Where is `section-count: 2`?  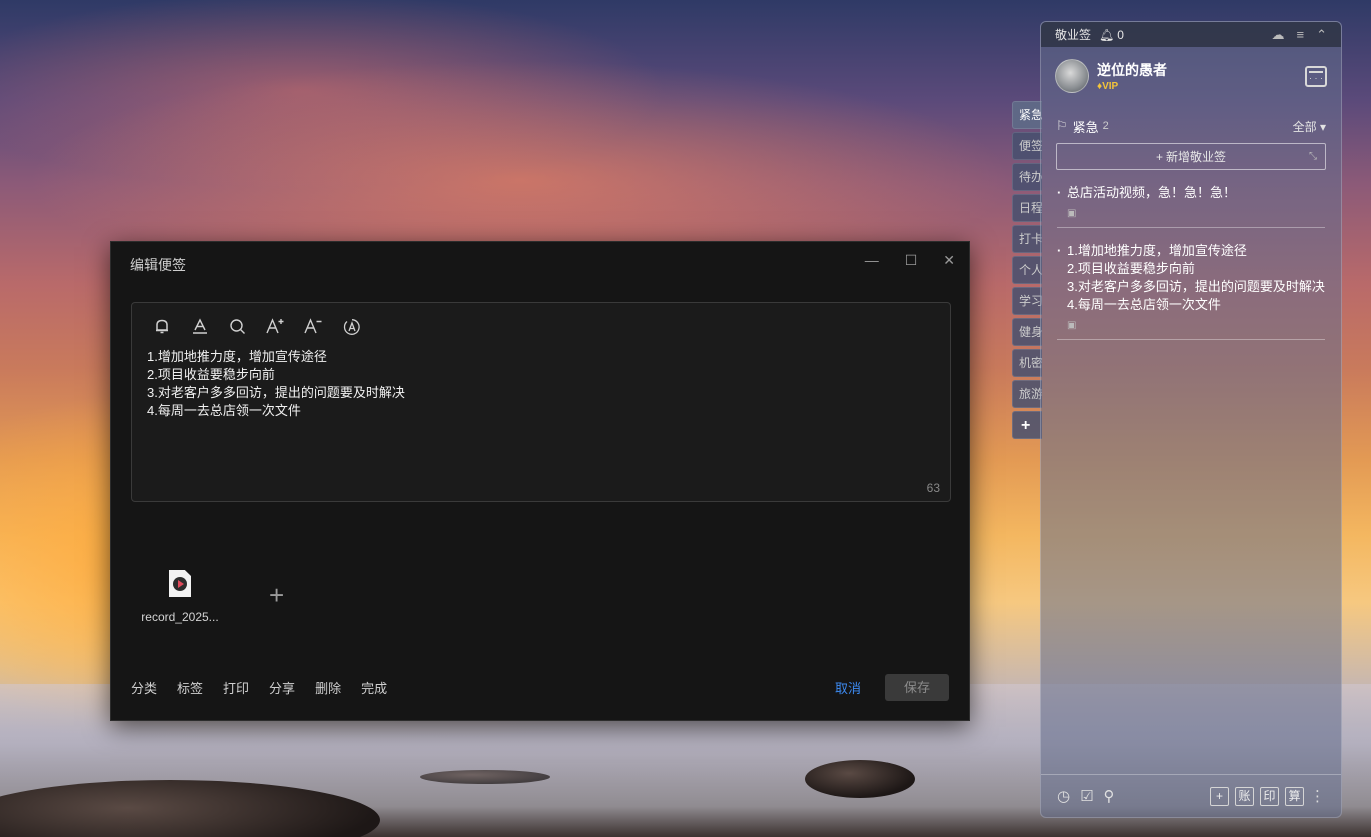 section-count: 2 is located at coordinates (1105, 126).